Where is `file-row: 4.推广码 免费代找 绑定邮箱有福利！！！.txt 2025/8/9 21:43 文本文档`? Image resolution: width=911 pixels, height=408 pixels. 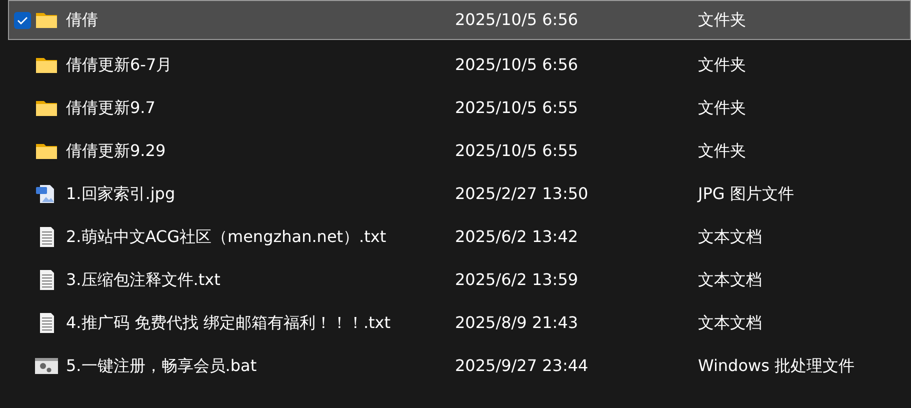
file-row: 4.推广码 免费代找 绑定邮箱有福利！！！.txt 2025/8/9 21:43 文本文档 is located at coordinates (459, 322).